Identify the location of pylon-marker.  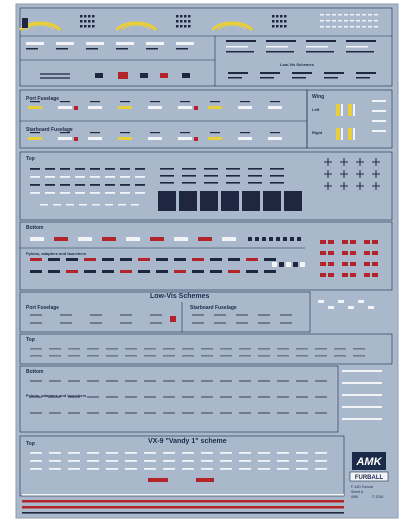
(288, 264).